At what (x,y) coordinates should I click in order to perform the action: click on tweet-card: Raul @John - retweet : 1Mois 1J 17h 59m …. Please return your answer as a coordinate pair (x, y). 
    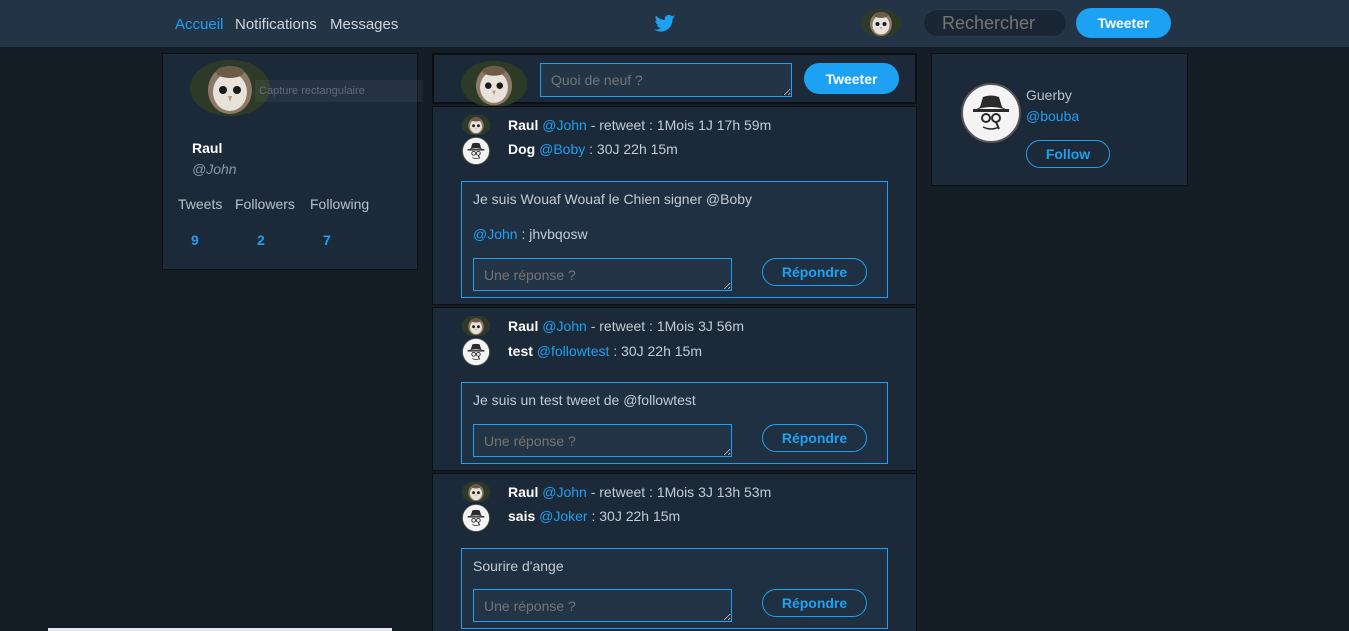
    Looking at the image, I should click on (674, 205).